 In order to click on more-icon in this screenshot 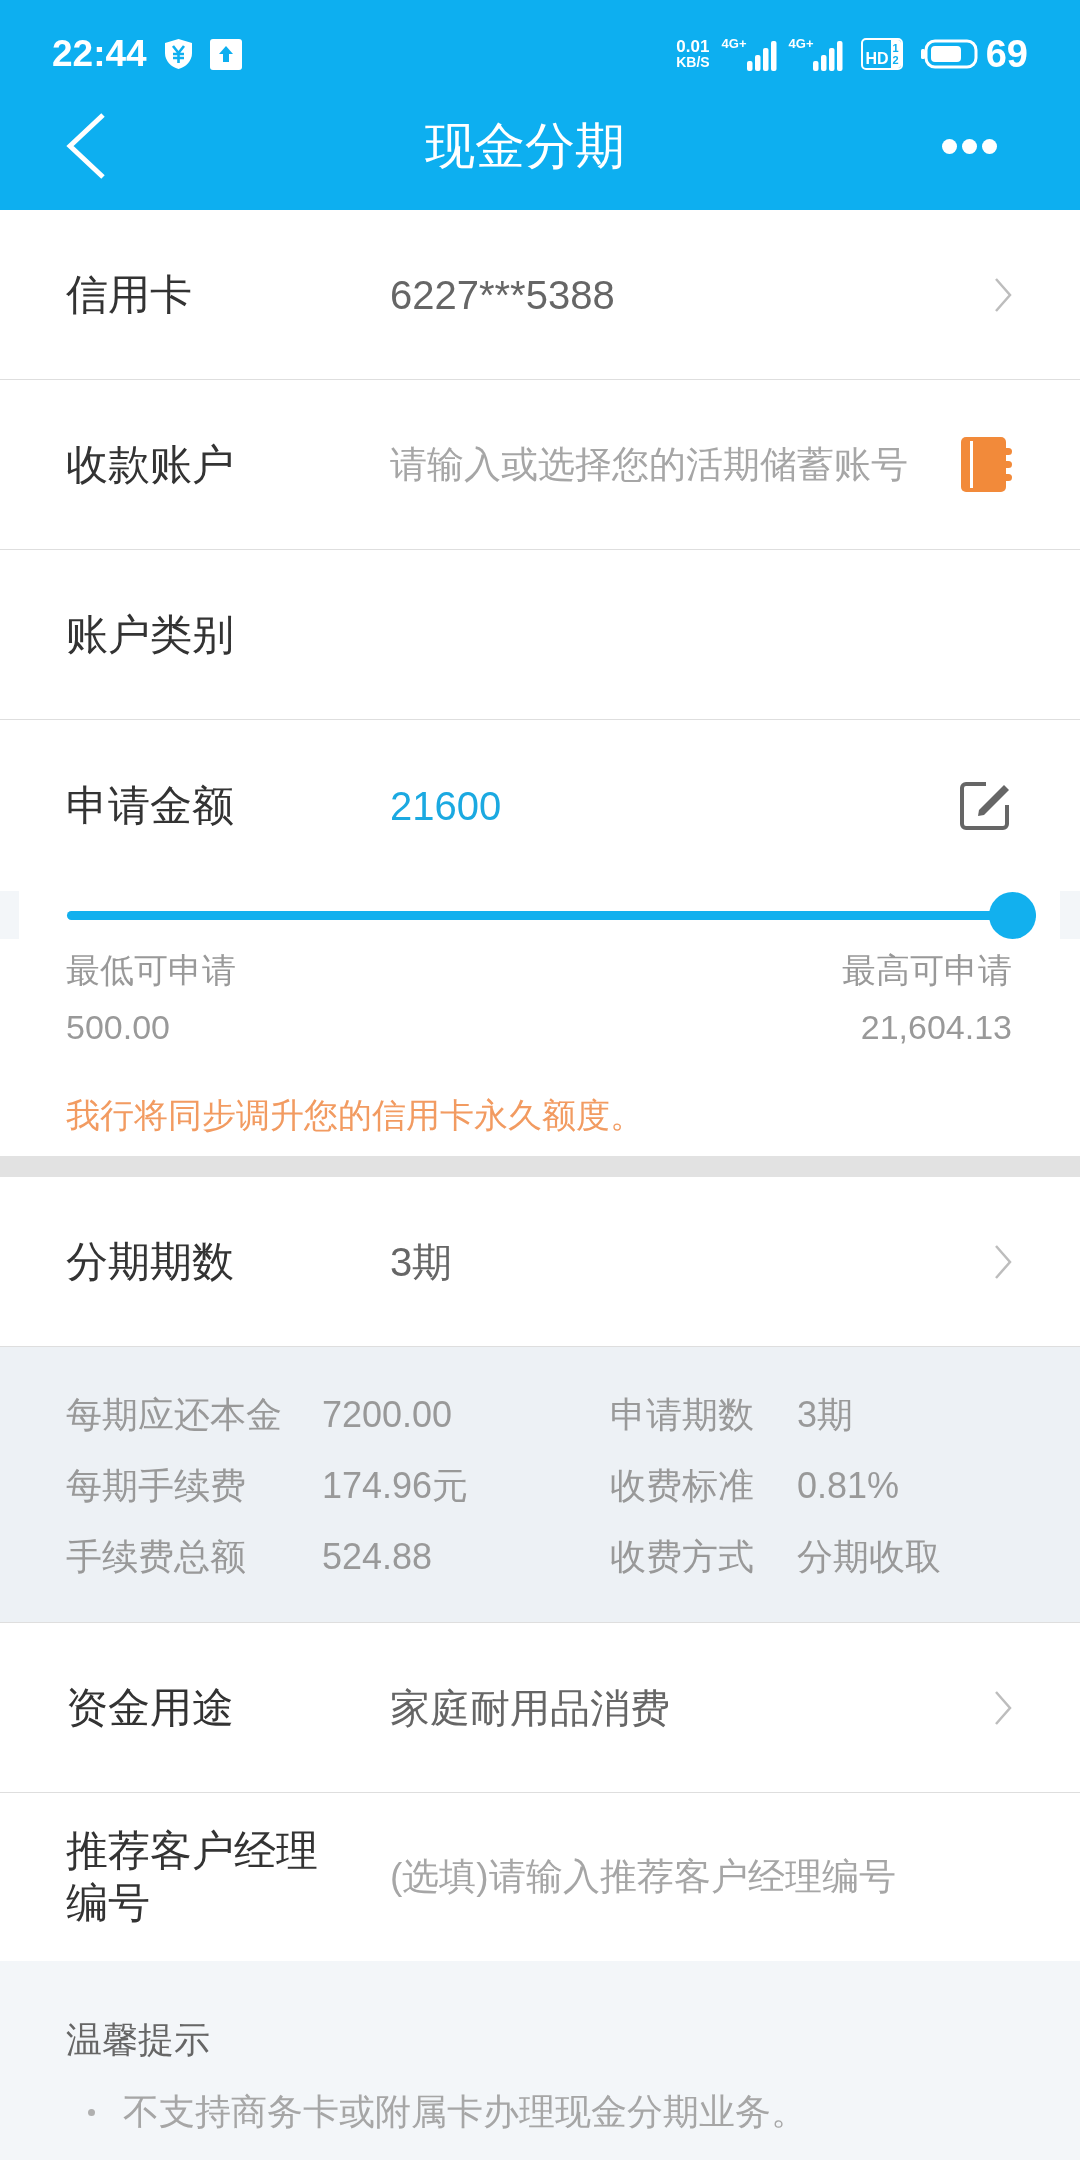, I will do `click(969, 146)`.